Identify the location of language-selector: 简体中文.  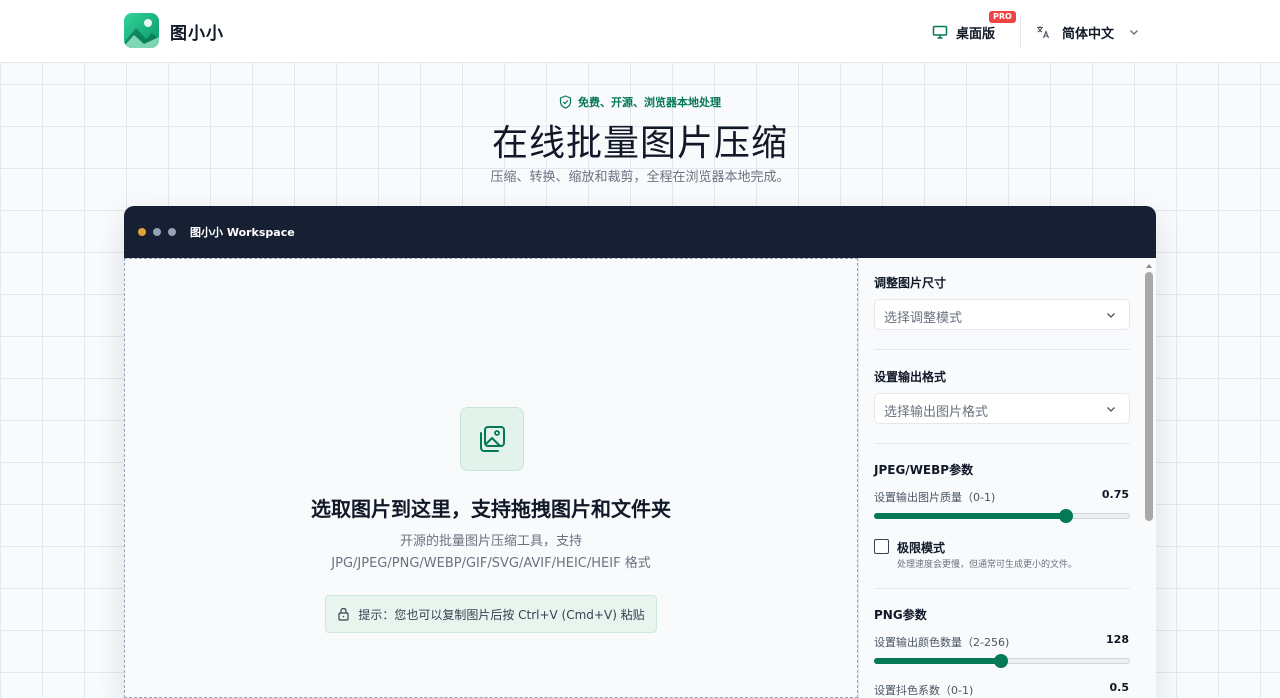
(1088, 32).